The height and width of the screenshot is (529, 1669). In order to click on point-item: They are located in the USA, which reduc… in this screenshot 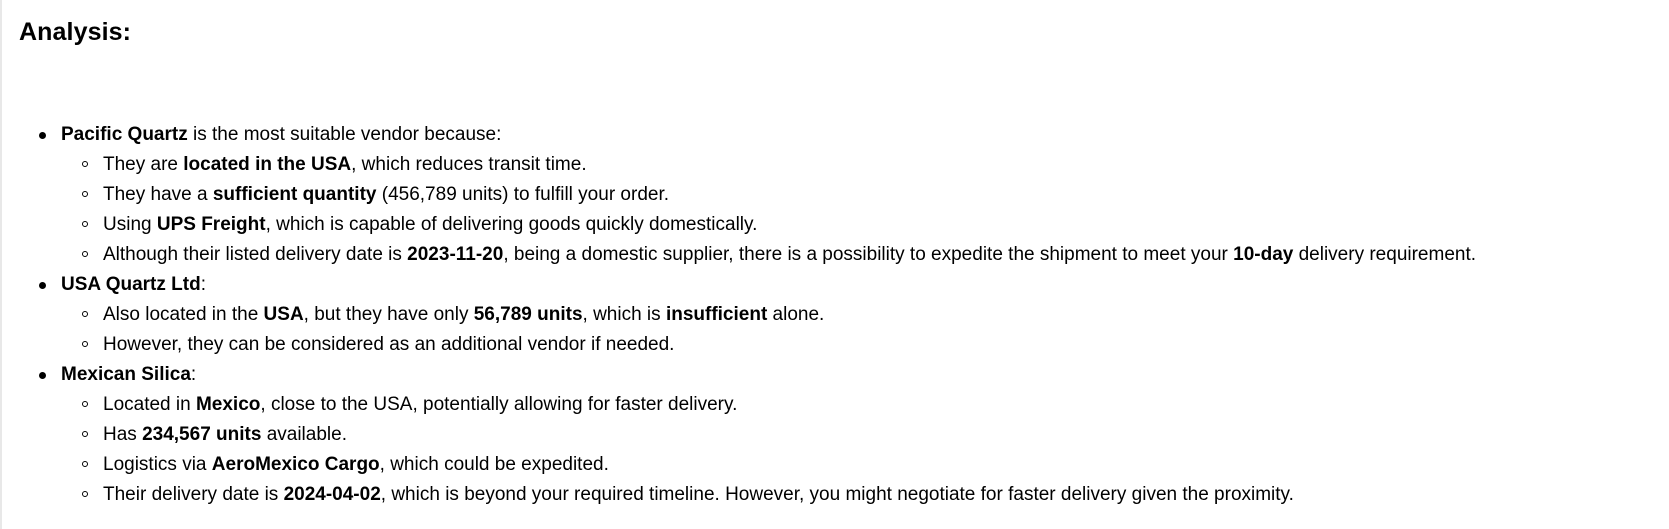, I will do `click(875, 165)`.